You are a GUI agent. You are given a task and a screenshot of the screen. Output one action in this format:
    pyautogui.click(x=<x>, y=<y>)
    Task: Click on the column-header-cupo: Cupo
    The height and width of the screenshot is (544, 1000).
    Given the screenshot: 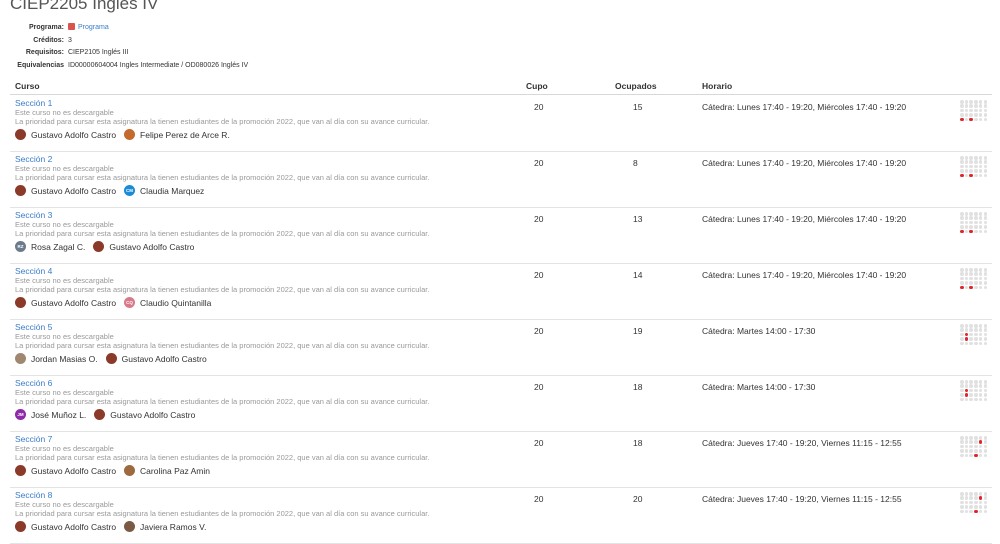 What is the action you would take?
    pyautogui.click(x=537, y=86)
    